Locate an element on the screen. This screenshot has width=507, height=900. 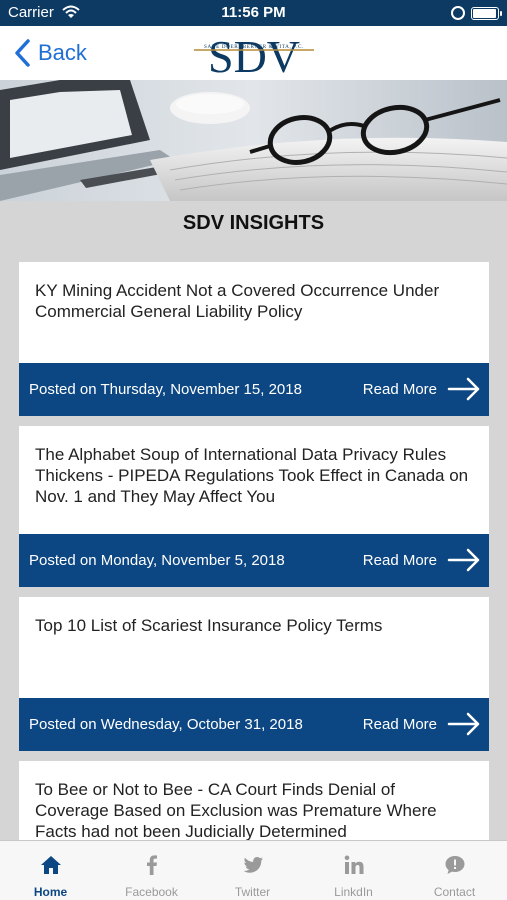
tab-label: Home is located at coordinates (50, 892).